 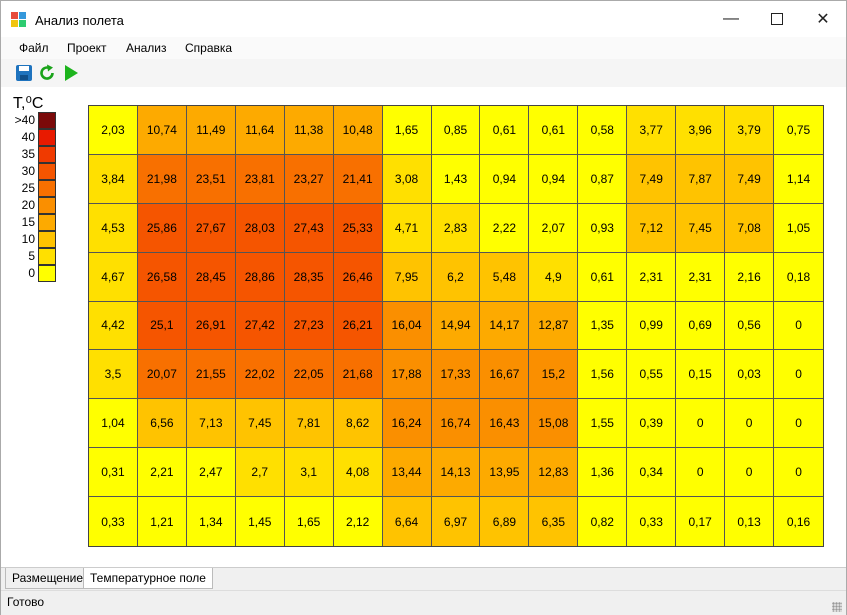 I want to click on heatmap-cell: 14,17, so click(x=505, y=326).